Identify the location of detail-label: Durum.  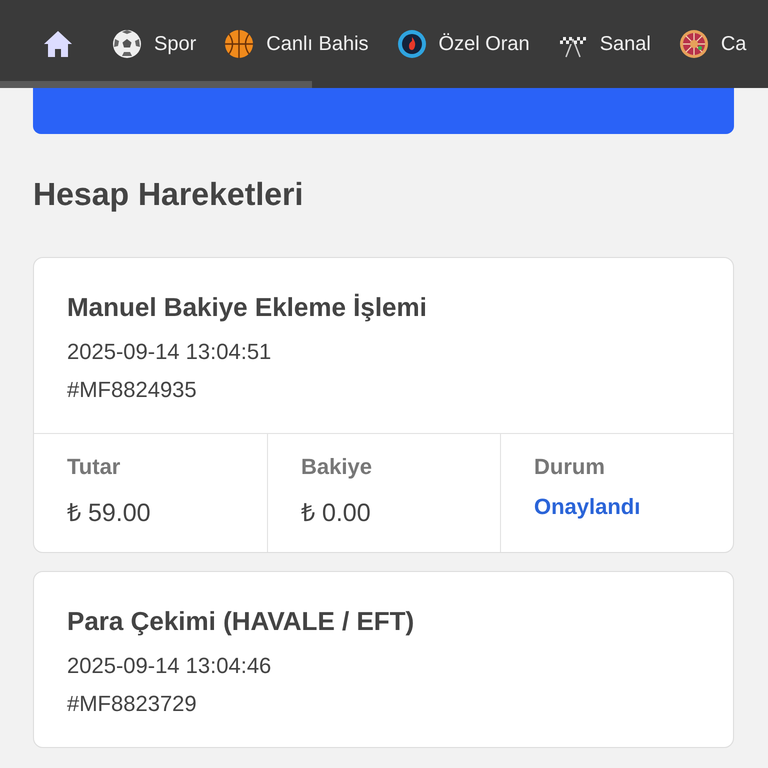
(570, 467).